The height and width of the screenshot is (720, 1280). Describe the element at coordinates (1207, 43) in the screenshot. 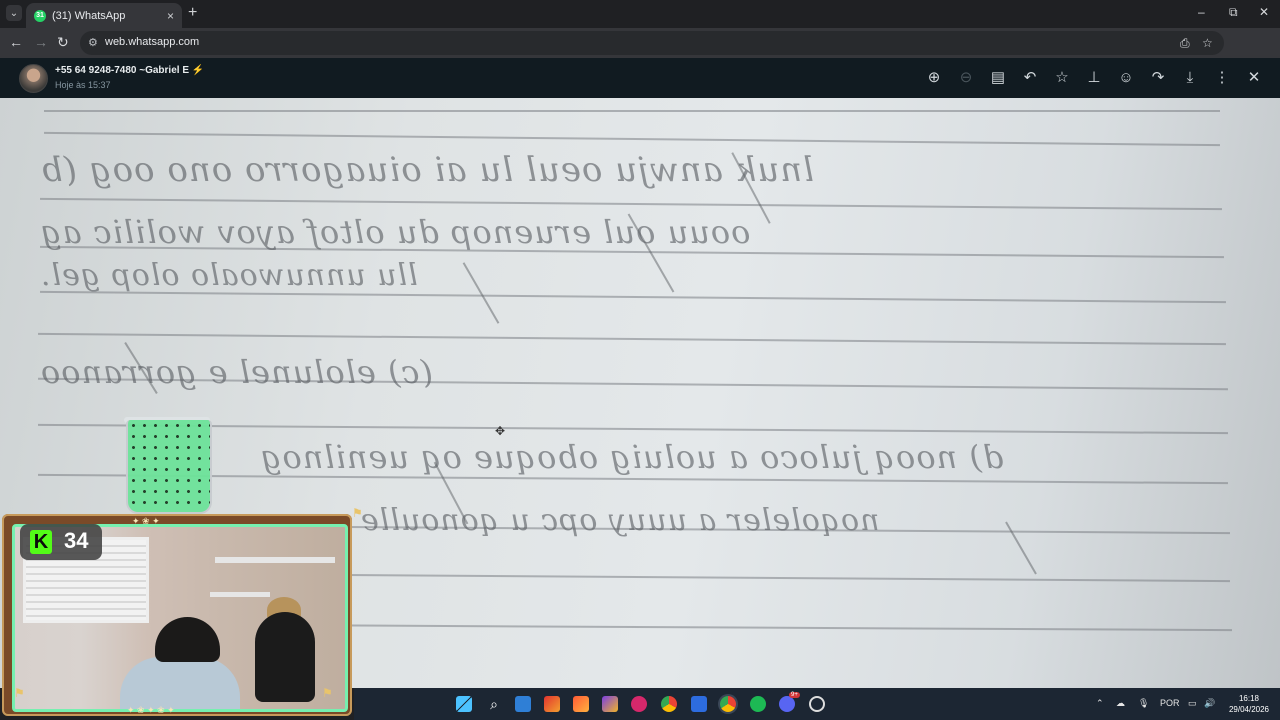

I see `bookmark-star-icon: ☆` at that location.